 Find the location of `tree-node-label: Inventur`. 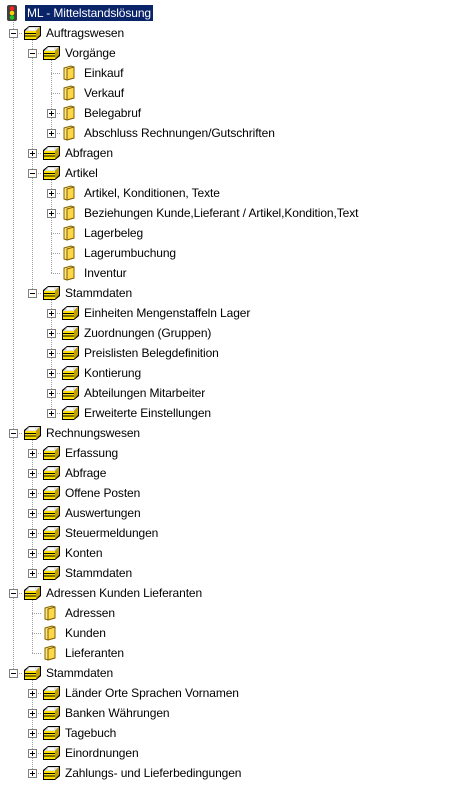

tree-node-label: Inventur is located at coordinates (105, 273).